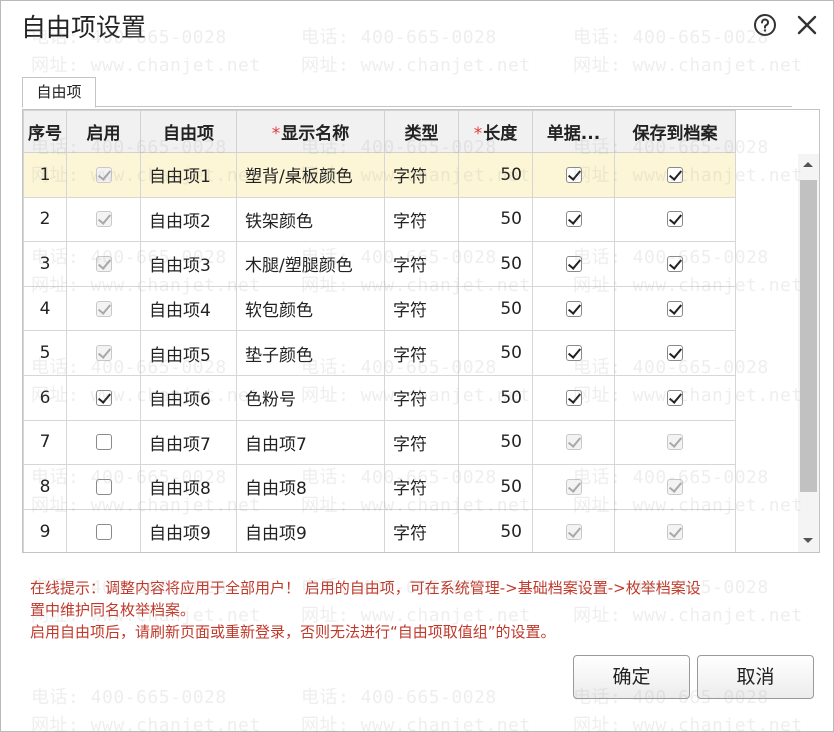 The height and width of the screenshot is (732, 834). What do you see at coordinates (310, 353) in the screenshot?
I see `display-name-cell: 垫子颜色` at bounding box center [310, 353].